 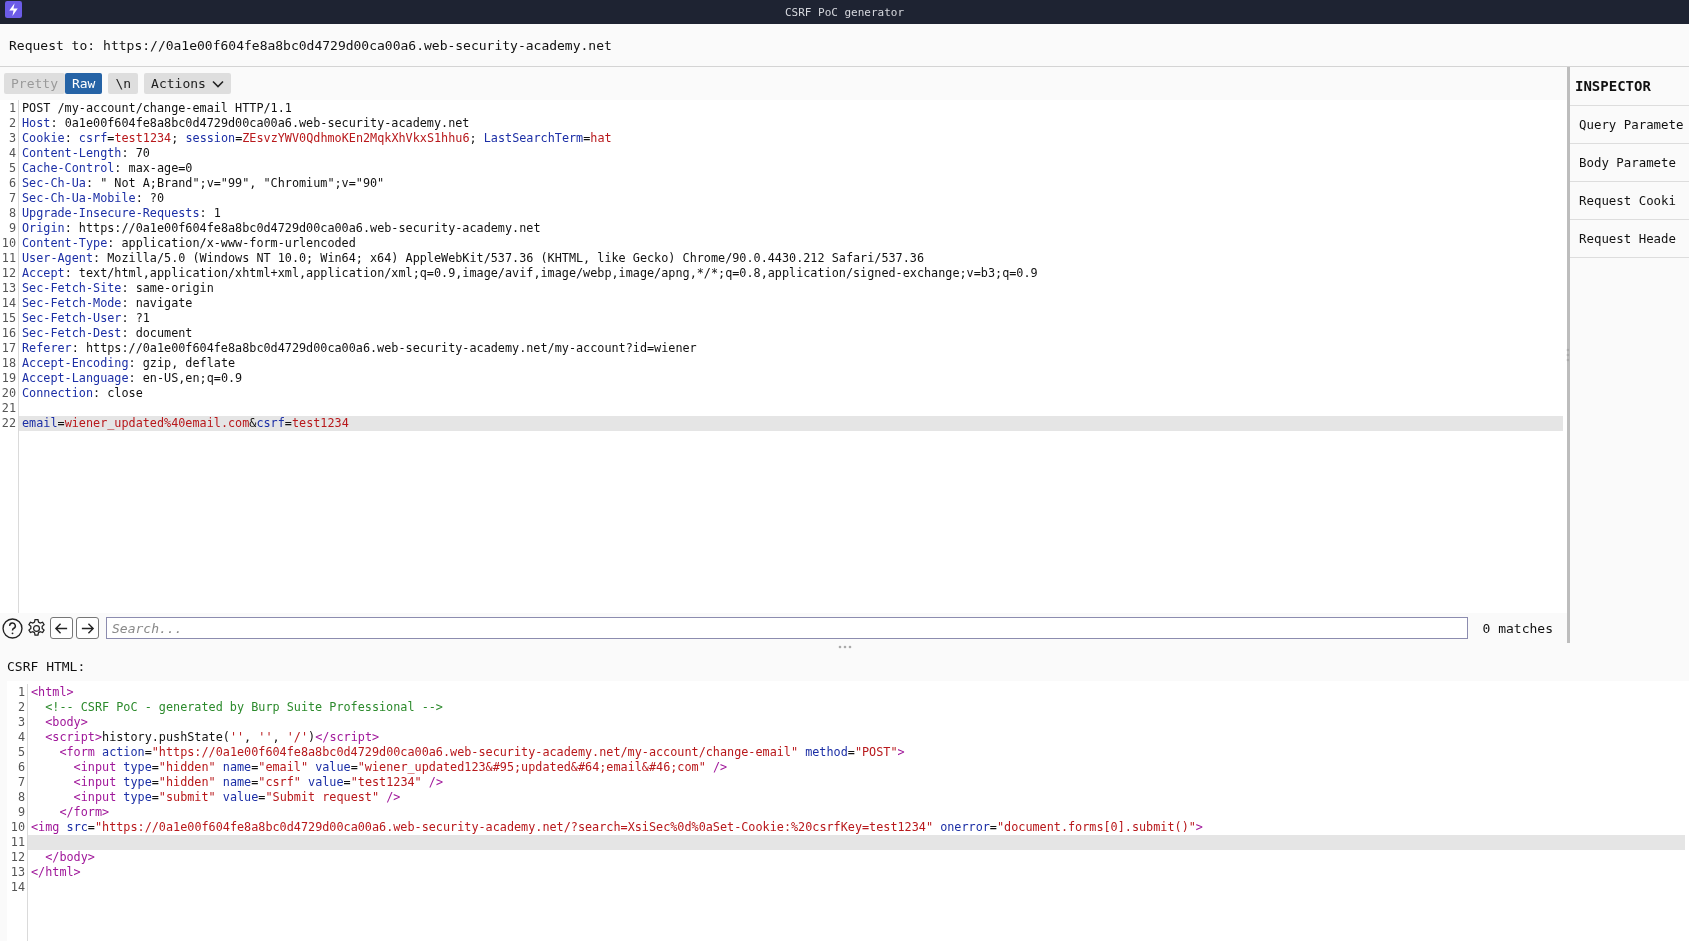 What do you see at coordinates (8, 393) in the screenshot?
I see `line-number: 20` at bounding box center [8, 393].